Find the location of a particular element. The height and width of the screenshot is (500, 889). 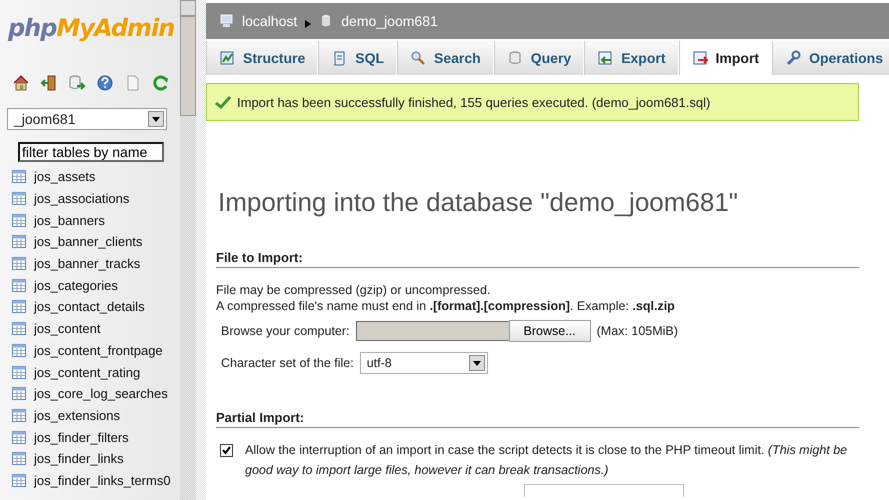

sql-icon is located at coordinates (339, 58).